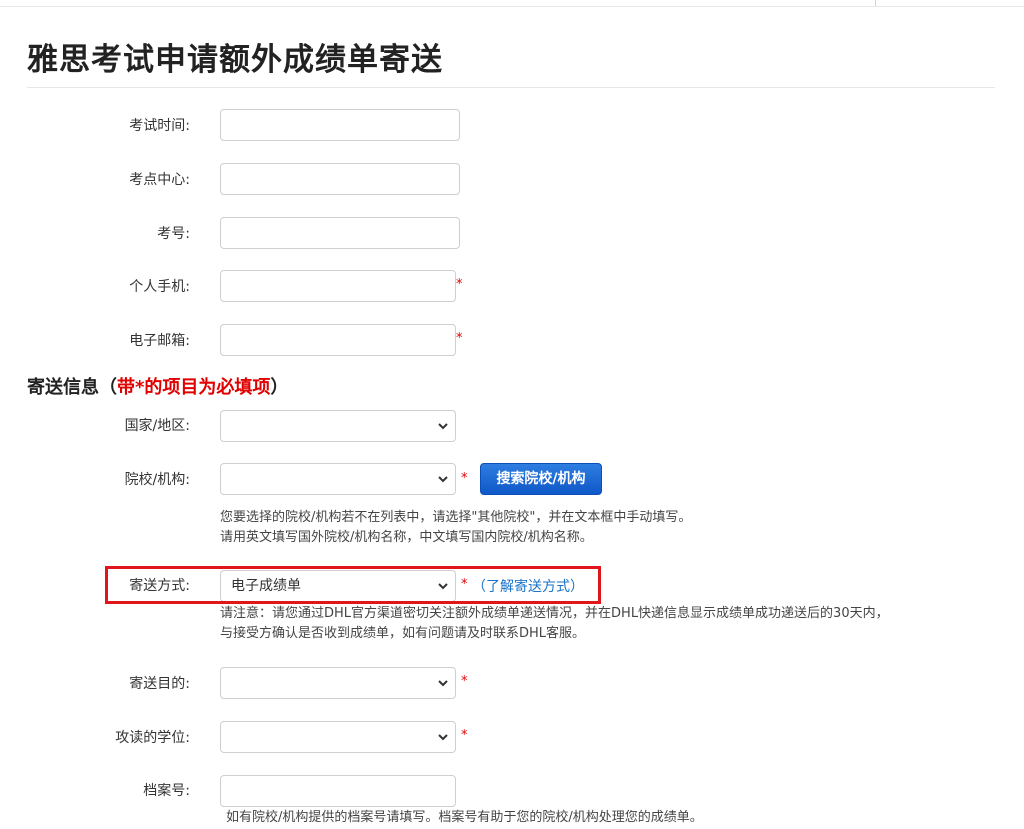 Image resolution: width=1024 pixels, height=829 pixels. What do you see at coordinates (338, 683) in the screenshot?
I see `purpose-select` at bounding box center [338, 683].